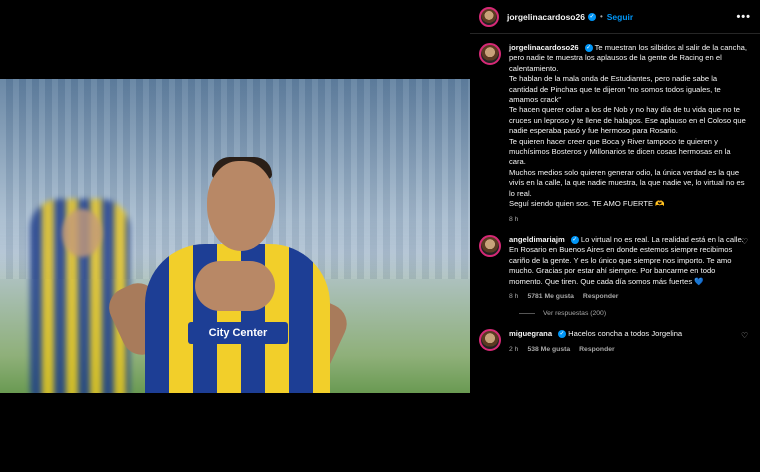  Describe the element at coordinates (581, 204) in the screenshot. I see `caption-line: Seguí siendo quien sos. TE AMO FUERTE` at that location.